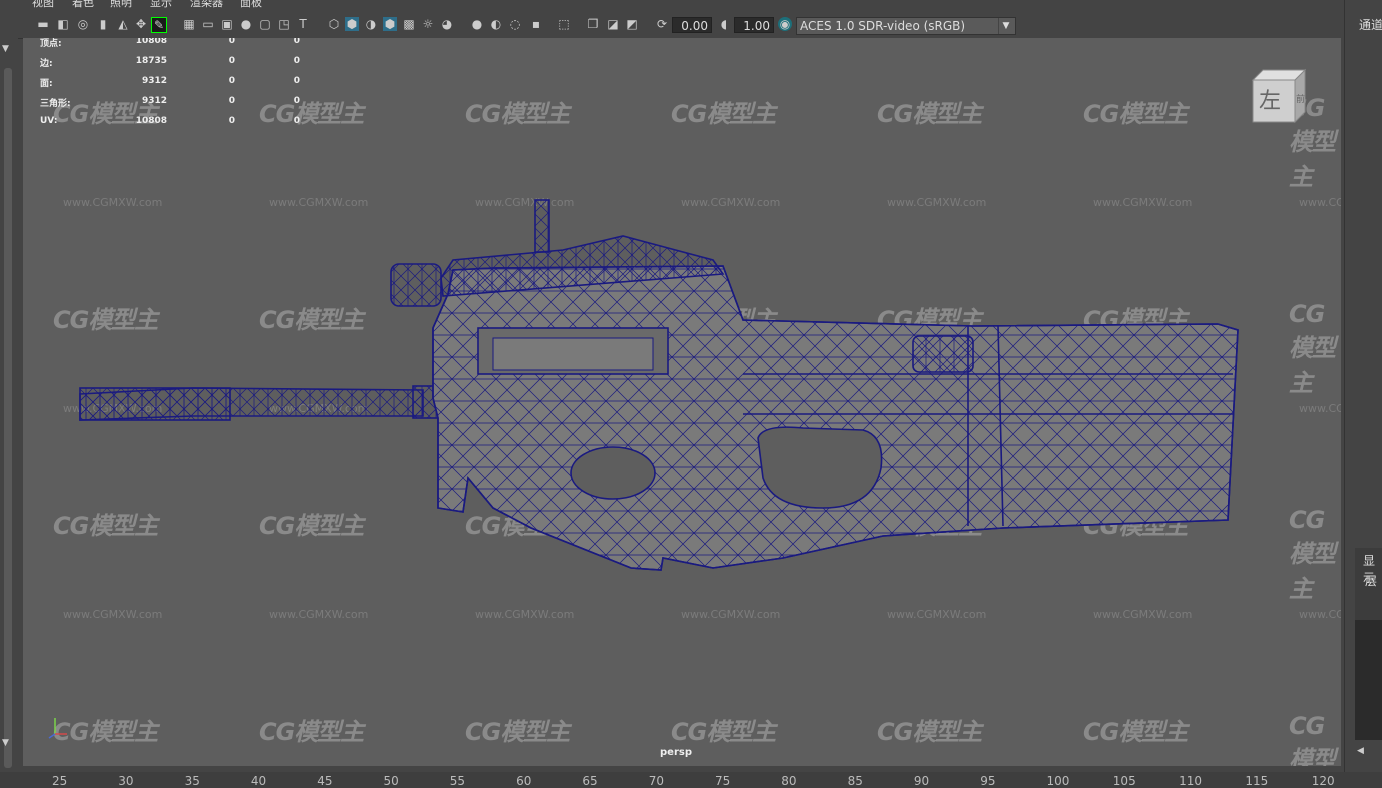 The height and width of the screenshot is (788, 1382). I want to click on ruler-tick-label: 110, so click(1190, 781).